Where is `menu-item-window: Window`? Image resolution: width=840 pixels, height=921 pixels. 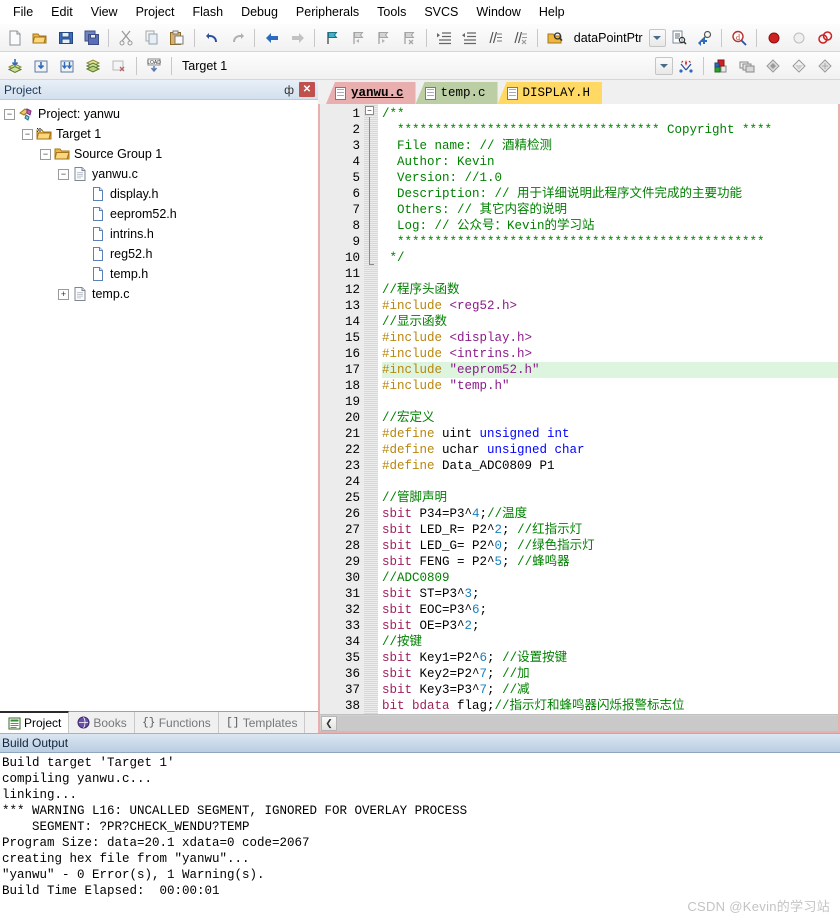 menu-item-window: Window is located at coordinates (498, 12).